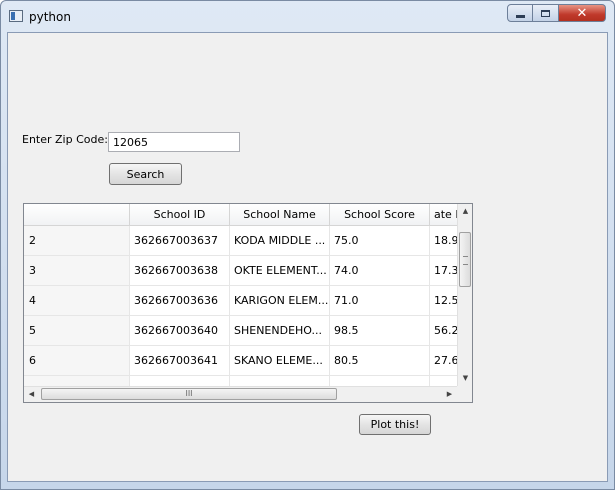 This screenshot has height=490, width=615. Describe the element at coordinates (180, 240) in the screenshot. I see `cell-school-id: 362667003637` at that location.